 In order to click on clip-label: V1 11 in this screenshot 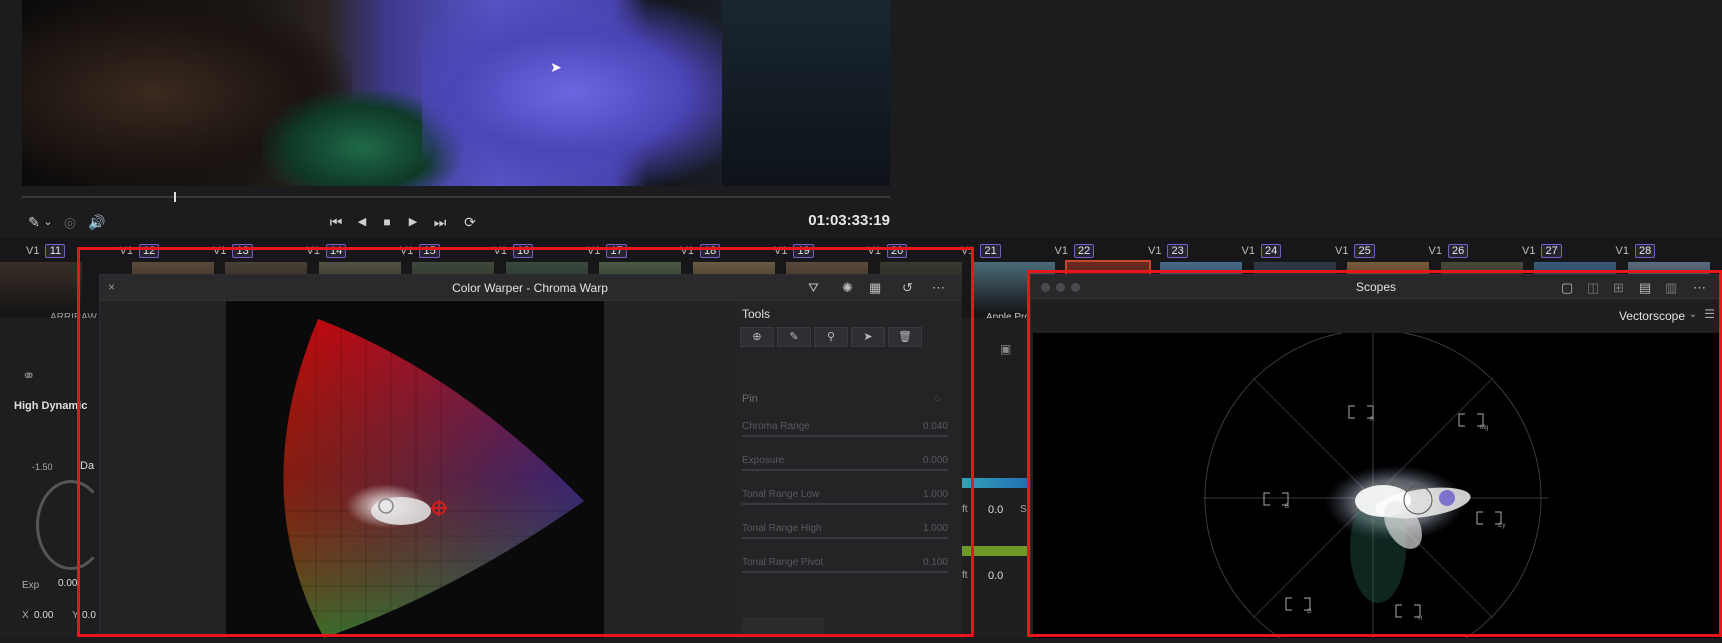, I will do `click(46, 252)`.